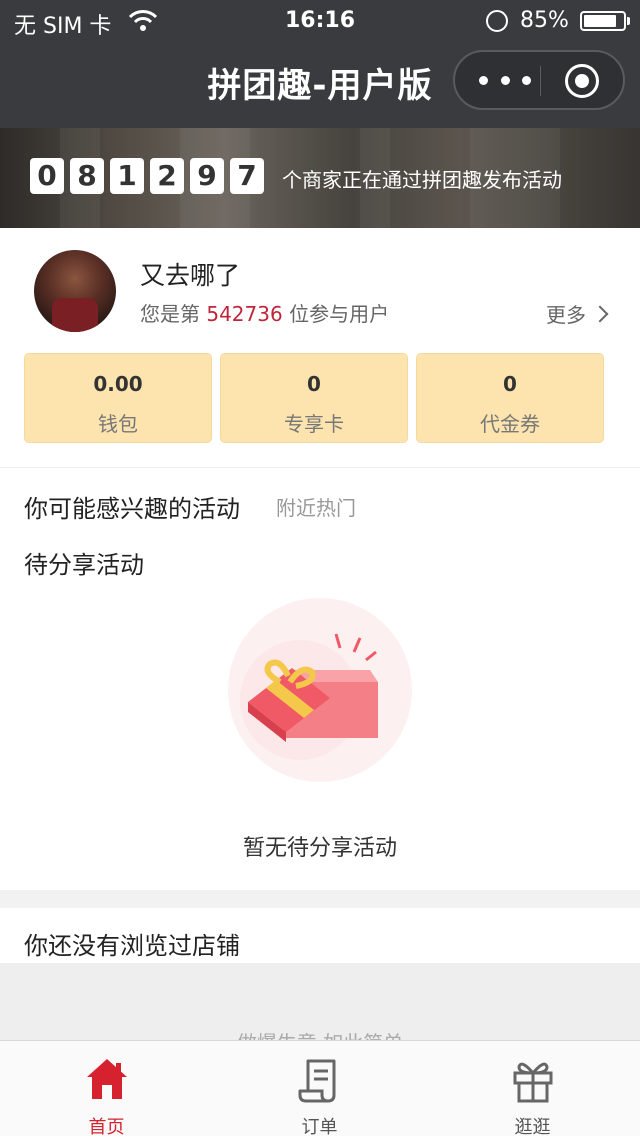 Image resolution: width=640 pixels, height=1139 pixels. I want to click on tab-browse-label: 逛逛, so click(532, 1127).